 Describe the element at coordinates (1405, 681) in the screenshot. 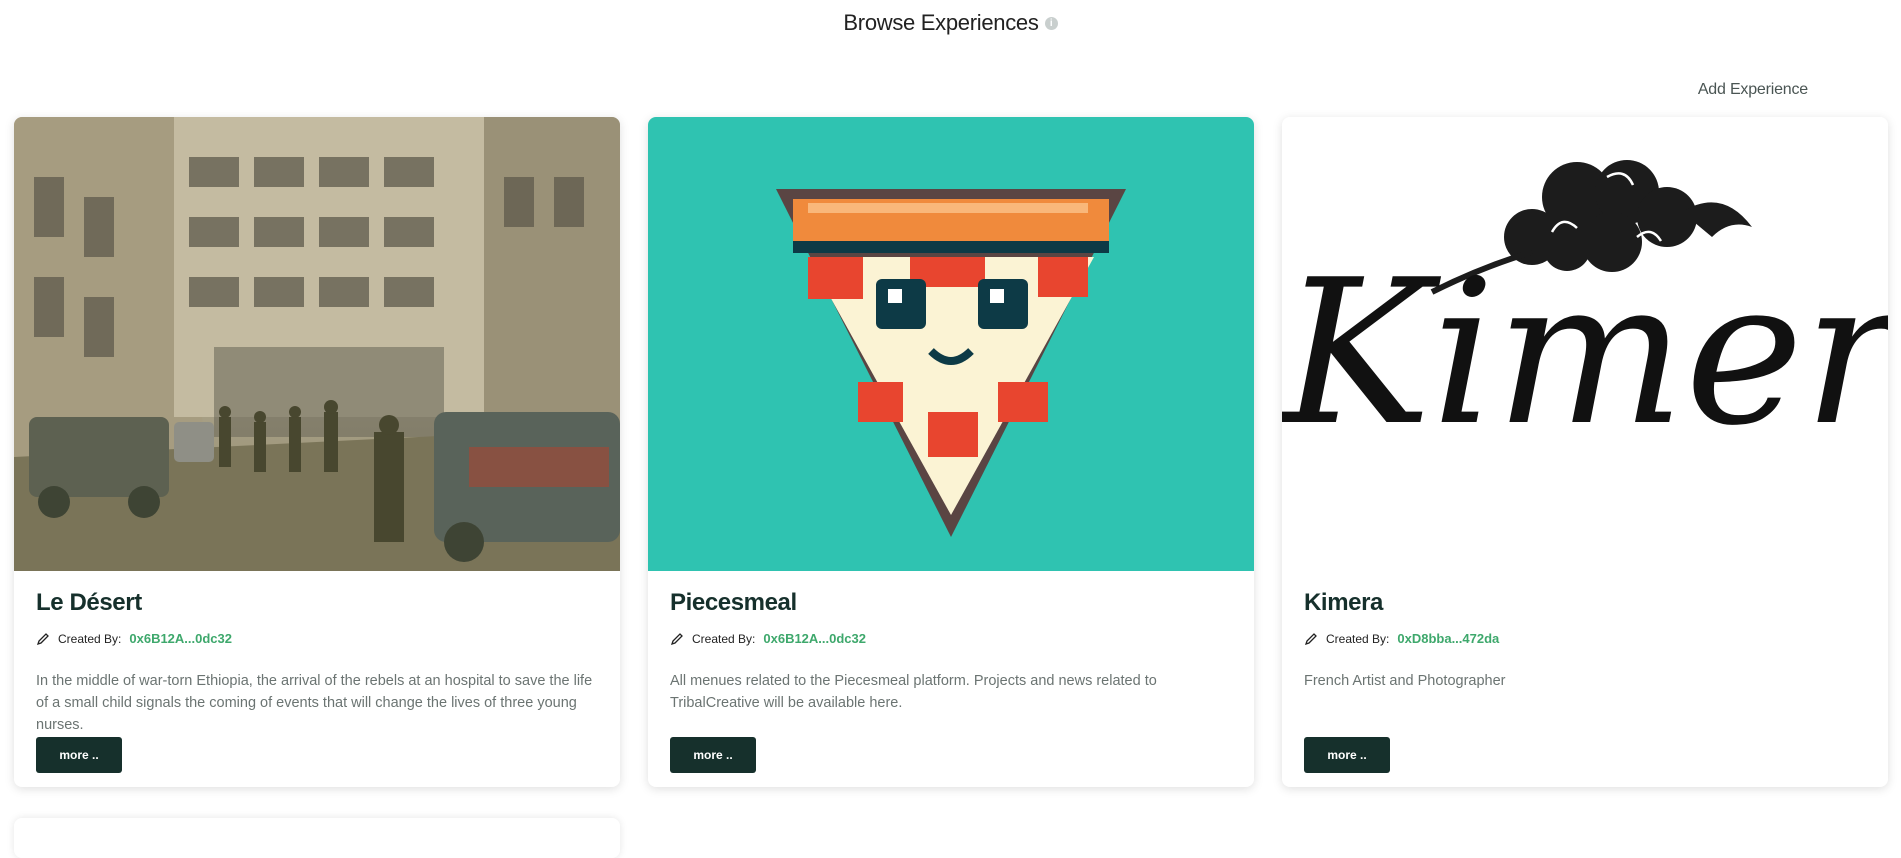

I see `card-description: French Artist and Photographer` at that location.